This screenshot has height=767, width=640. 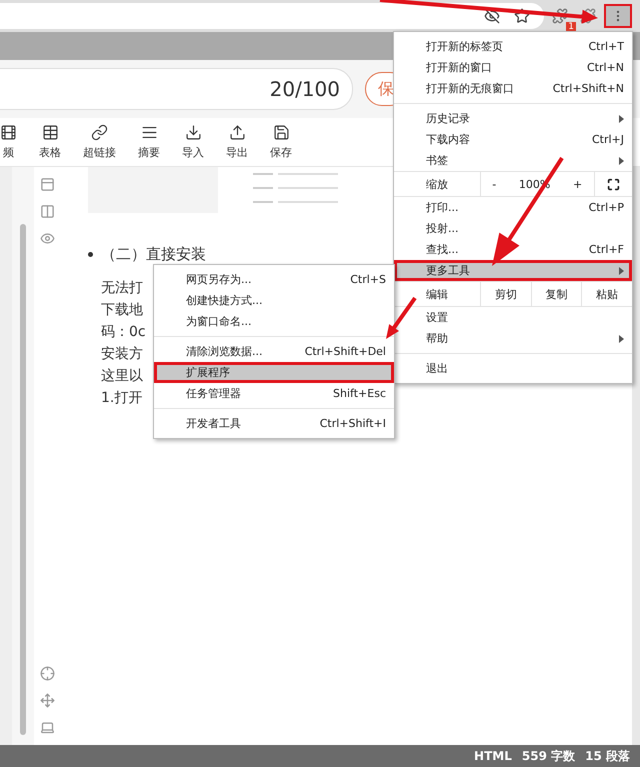 I want to click on panel-icon, so click(x=47, y=184).